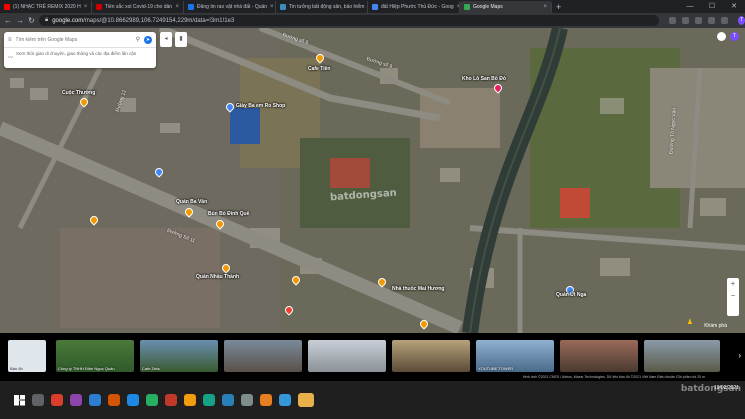  What do you see at coordinates (306, 400) in the screenshot?
I see `chat-icon` at bounding box center [306, 400].